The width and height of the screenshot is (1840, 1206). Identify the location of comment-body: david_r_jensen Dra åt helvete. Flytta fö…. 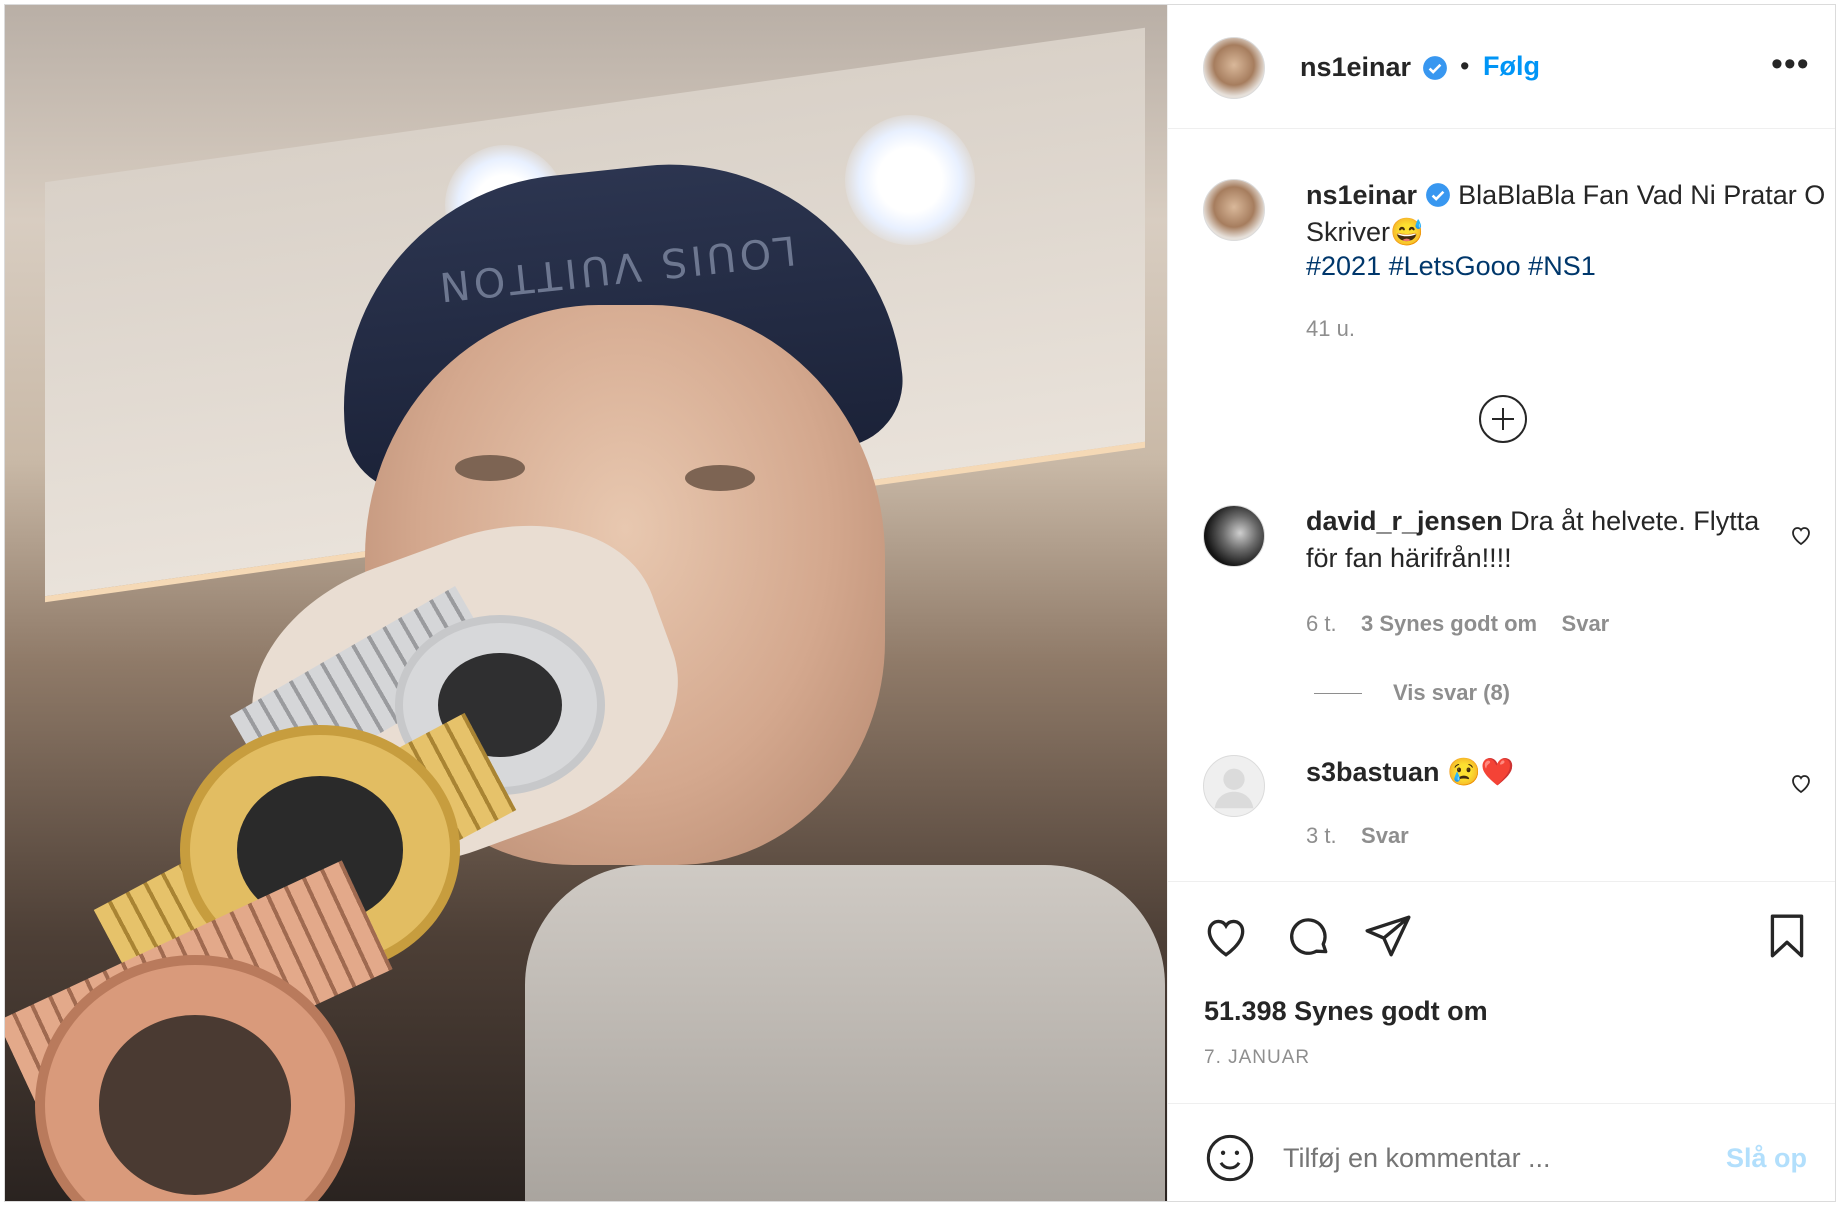
(1536, 540).